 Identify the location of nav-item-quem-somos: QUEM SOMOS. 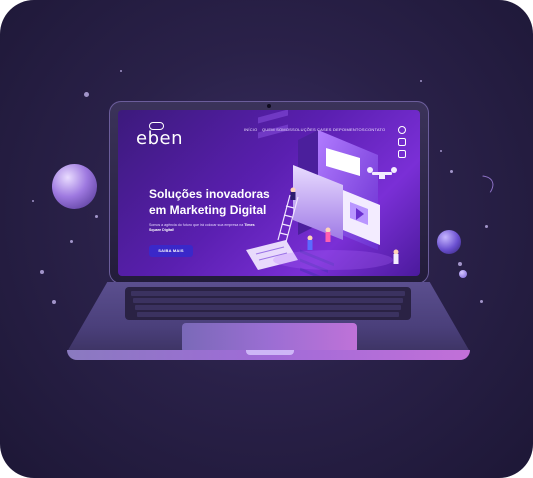
(277, 129).